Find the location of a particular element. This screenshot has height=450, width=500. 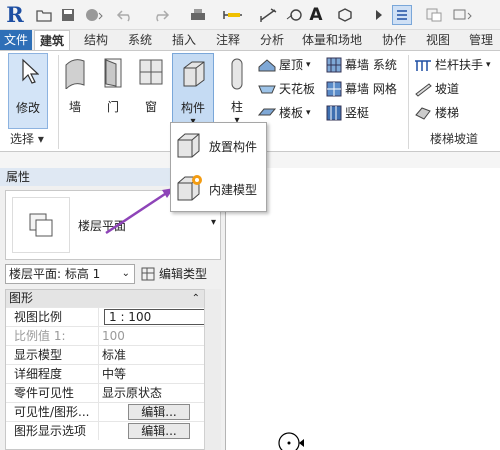

component-dropdown-menu: 放置构件 内建模型 is located at coordinates (218, 167).